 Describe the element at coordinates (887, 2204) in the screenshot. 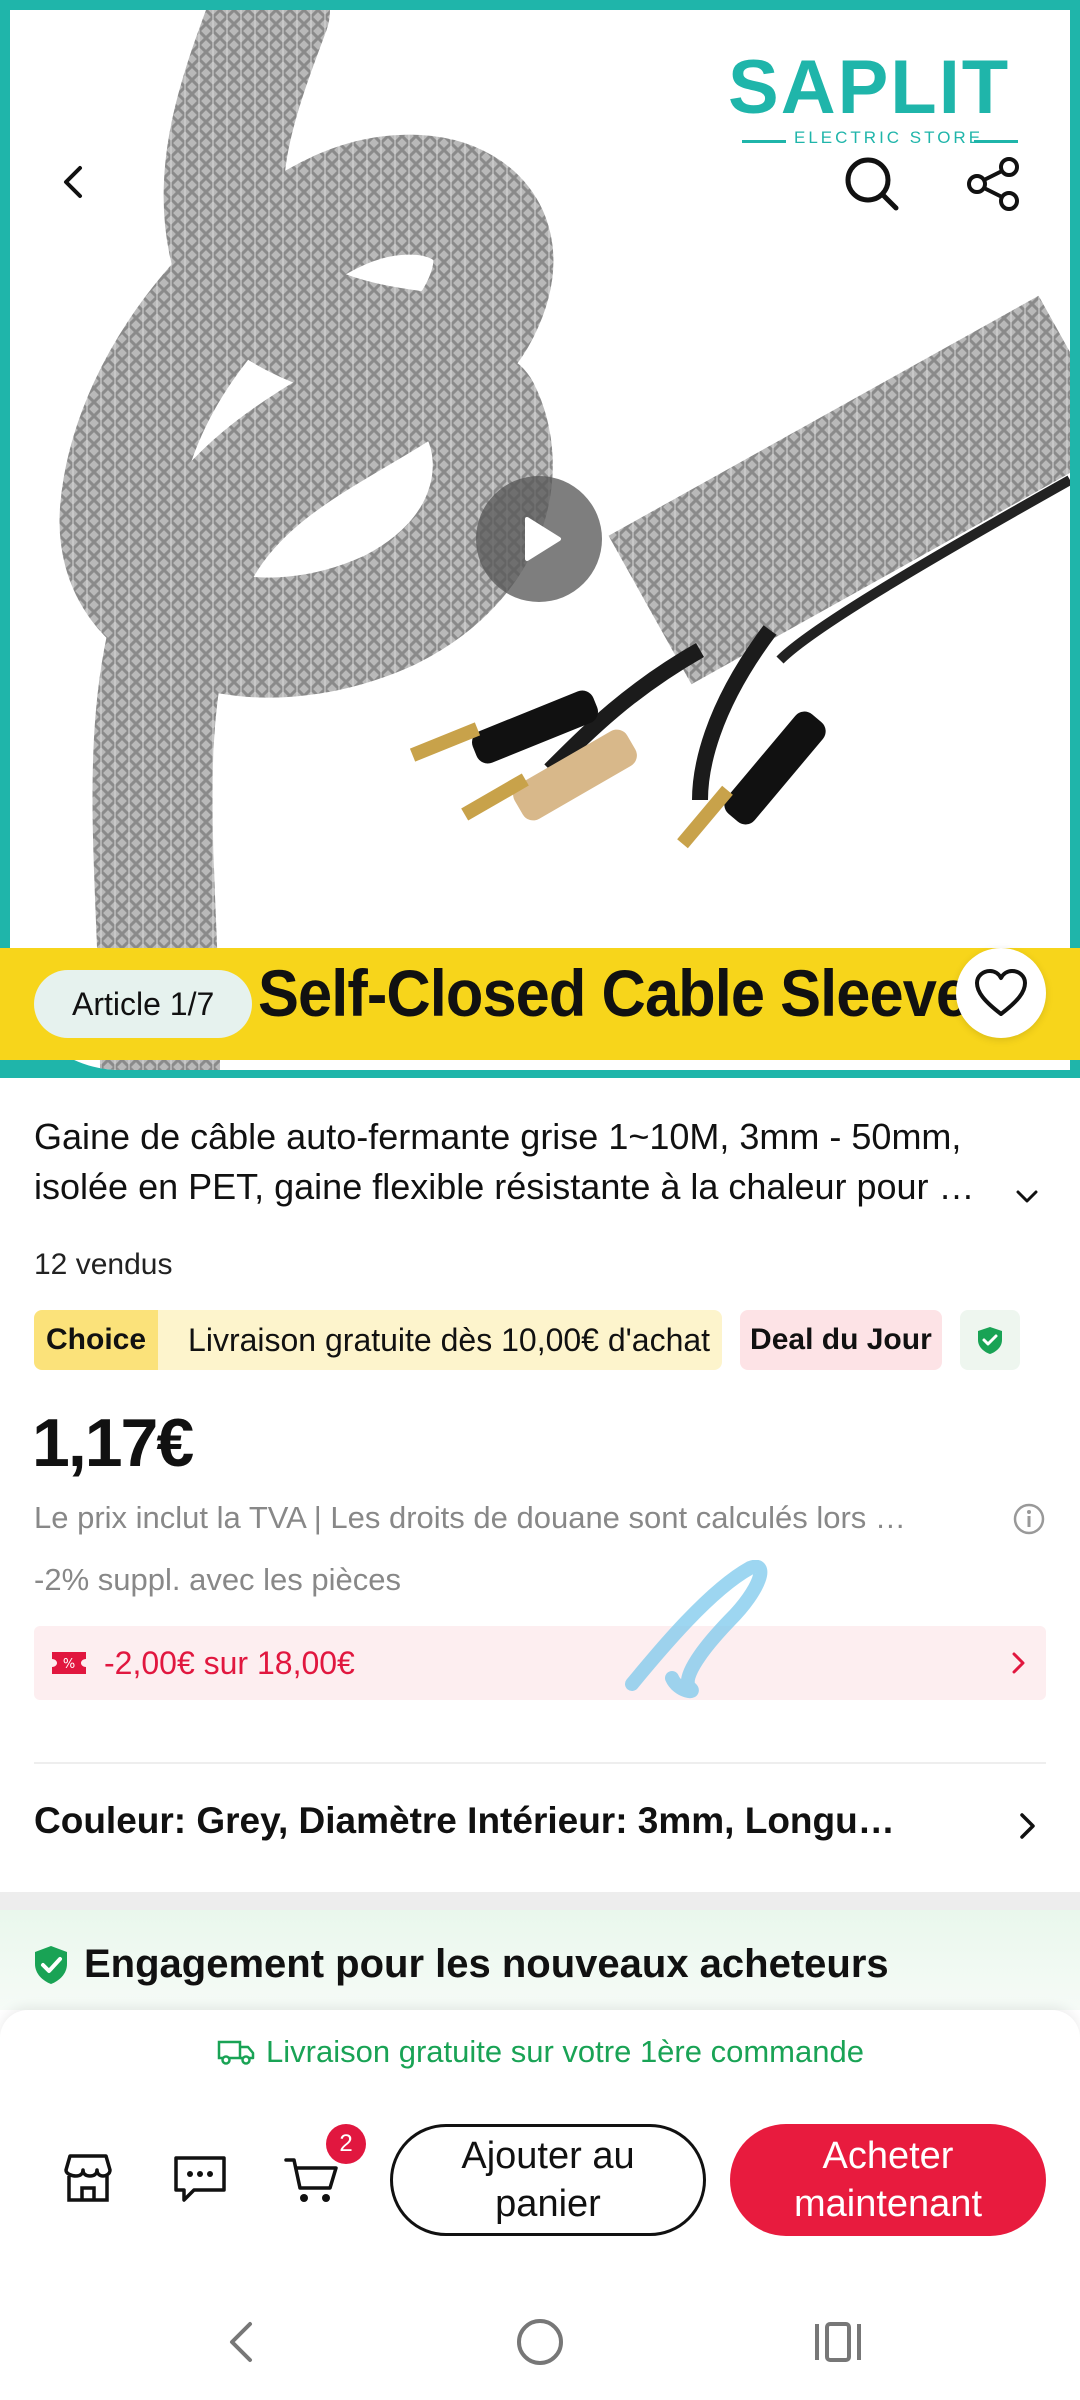

I see `buy-now-label-line2: maintenant` at that location.